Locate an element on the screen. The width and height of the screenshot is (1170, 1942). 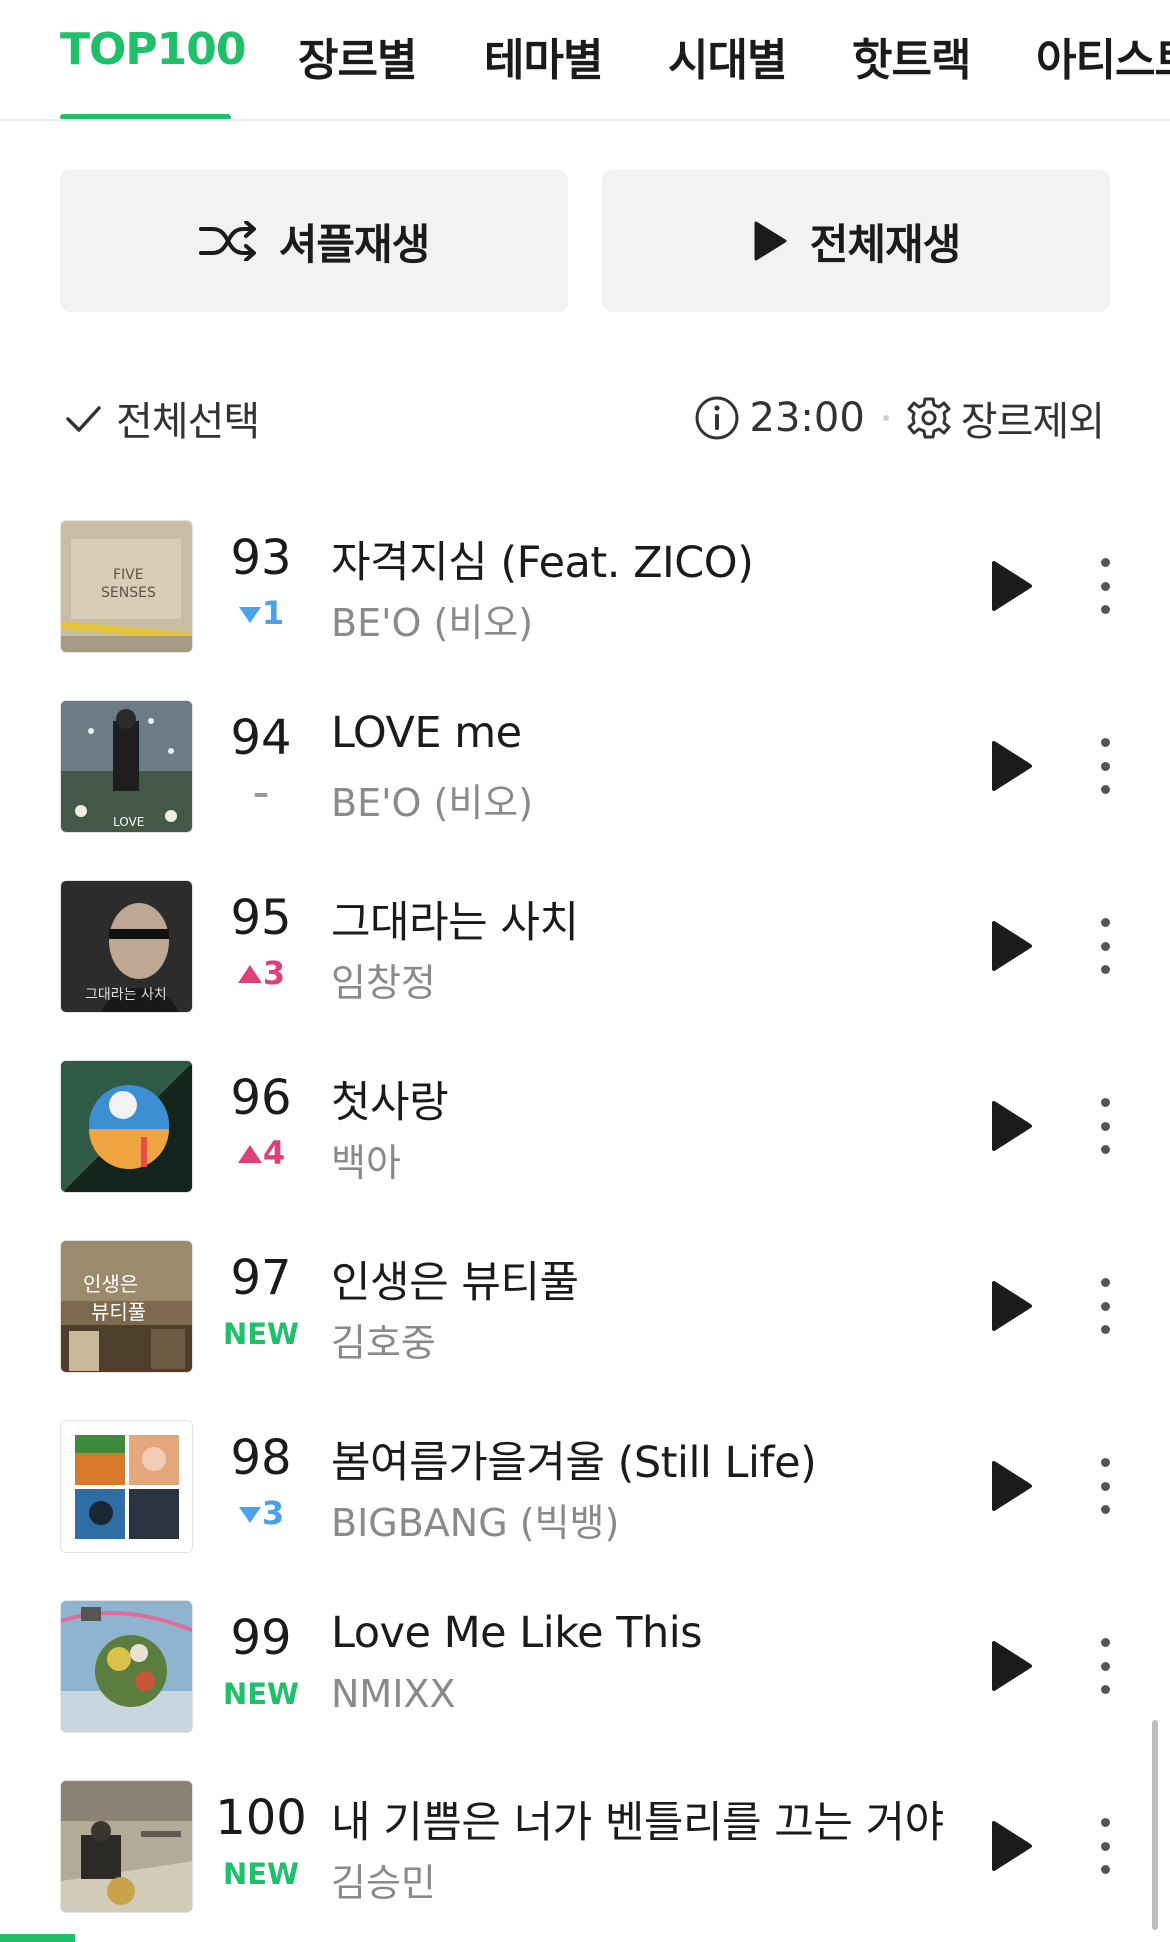
song-row: 99 NEW Love Me Like This NMIXX is located at coordinates (585, 1670).